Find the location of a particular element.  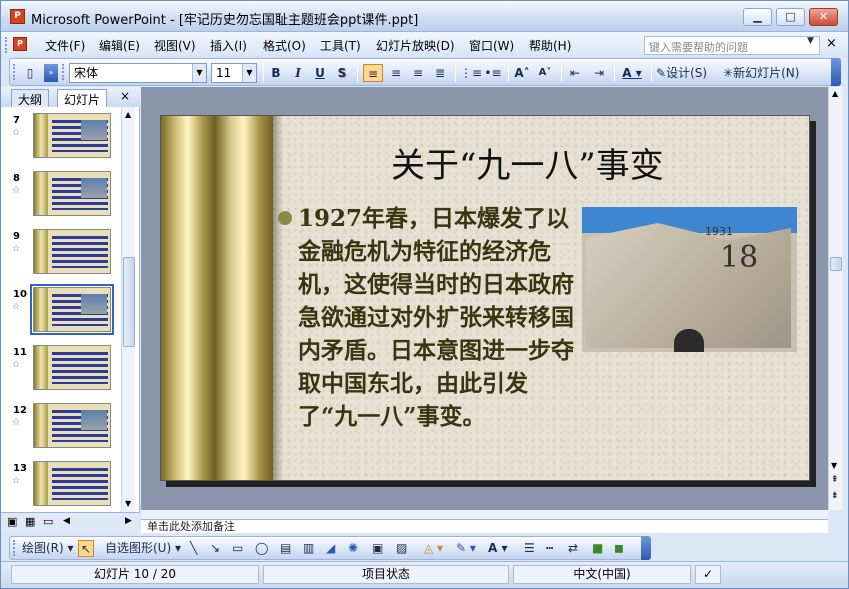

next-slide-icon: ⇟ is located at coordinates (835, 496).